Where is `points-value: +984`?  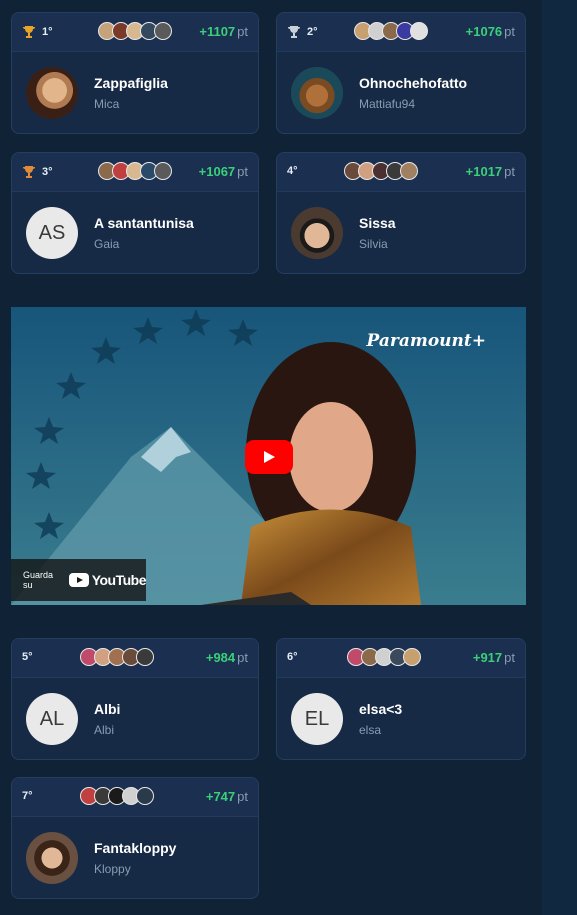 points-value: +984 is located at coordinates (220, 657).